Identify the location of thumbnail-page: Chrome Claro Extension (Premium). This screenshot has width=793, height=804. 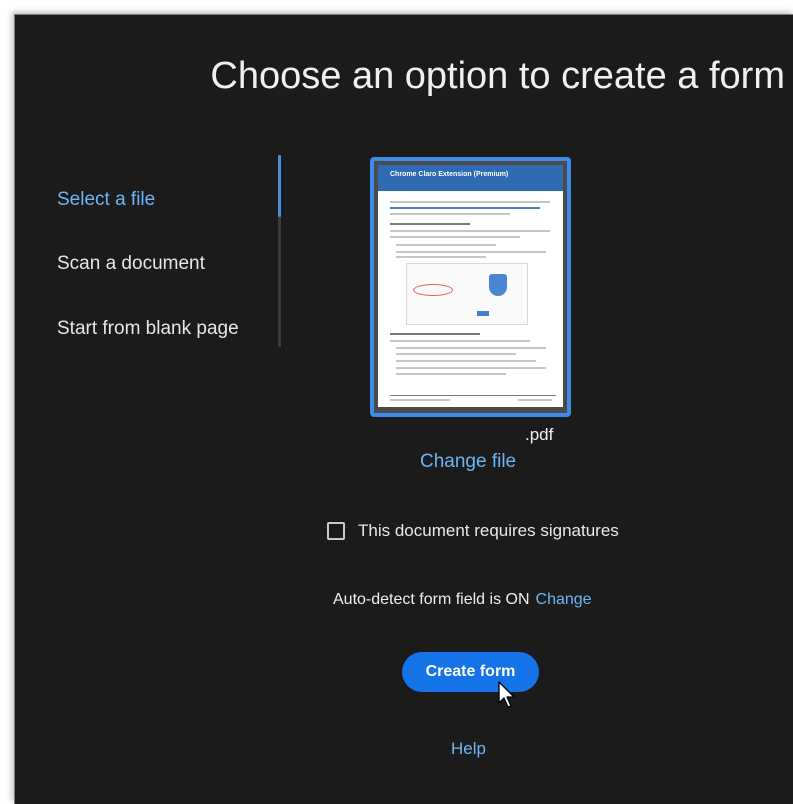
(470, 286).